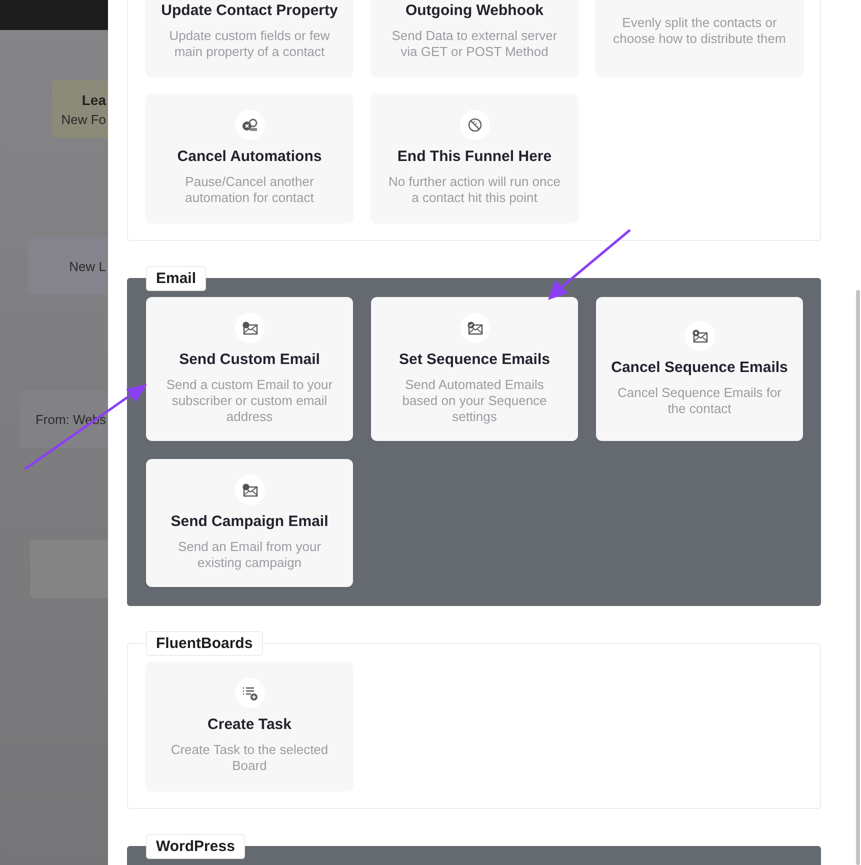 The width and height of the screenshot is (861, 865). I want to click on action-card: Cancel Automations Pause/Cancel another automation for contact, so click(249, 158).